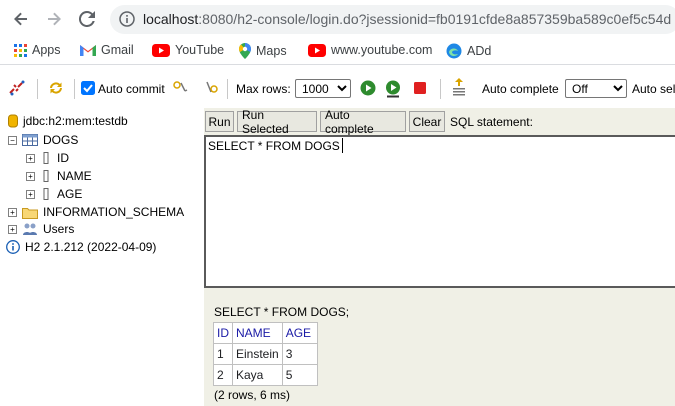 Image resolution: width=675 pixels, height=406 pixels. I want to click on auto-complete-button: Auto complete, so click(363, 122).